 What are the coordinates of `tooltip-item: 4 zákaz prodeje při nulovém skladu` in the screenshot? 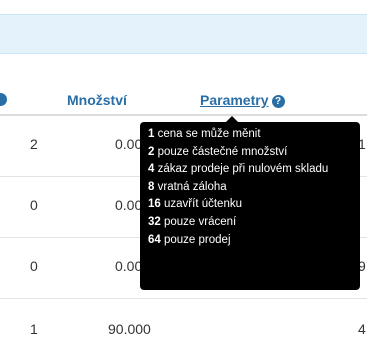 It's located at (250, 170).